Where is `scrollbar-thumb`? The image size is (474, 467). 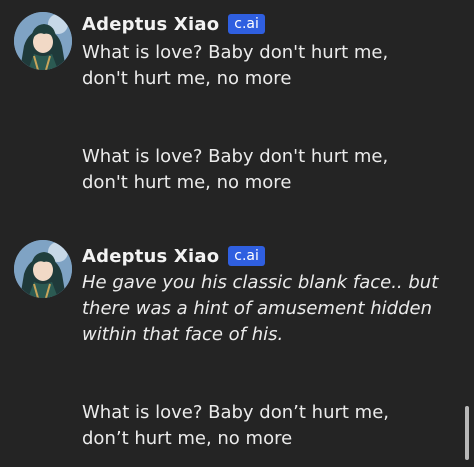
scrollbar-thumb is located at coordinates (467, 433).